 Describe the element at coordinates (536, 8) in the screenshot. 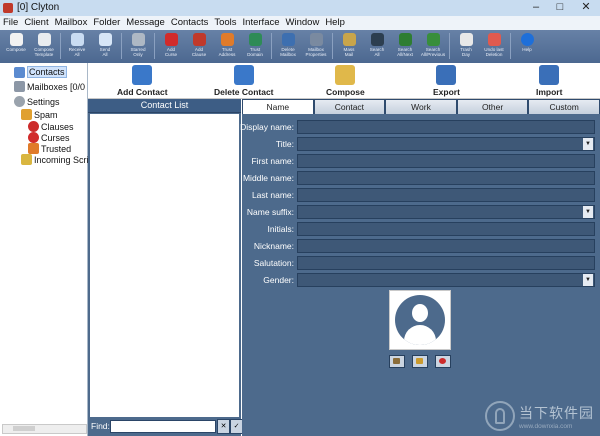

I see `minimize-button: –` at that location.